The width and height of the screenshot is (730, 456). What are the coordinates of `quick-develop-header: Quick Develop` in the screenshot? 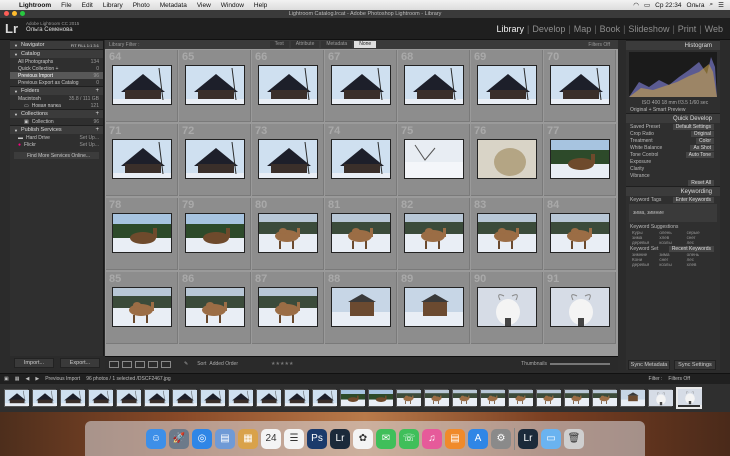 It's located at (673, 118).